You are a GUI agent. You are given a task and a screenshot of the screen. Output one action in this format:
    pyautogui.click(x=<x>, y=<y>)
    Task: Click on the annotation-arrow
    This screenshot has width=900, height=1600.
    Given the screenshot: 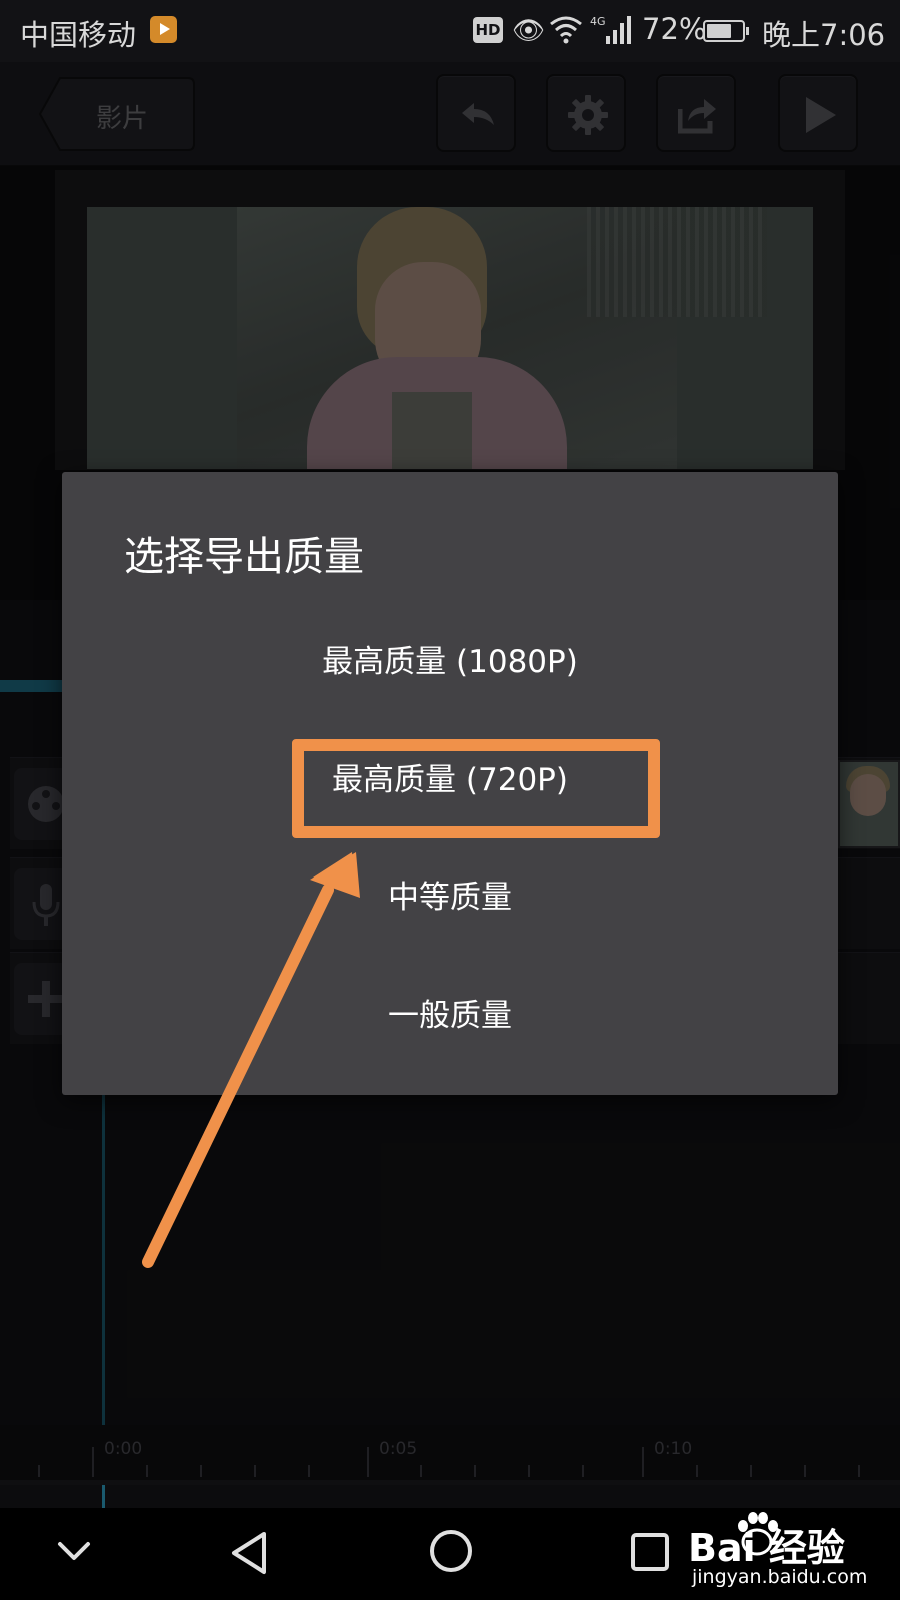 What is the action you would take?
    pyautogui.click(x=251, y=1060)
    